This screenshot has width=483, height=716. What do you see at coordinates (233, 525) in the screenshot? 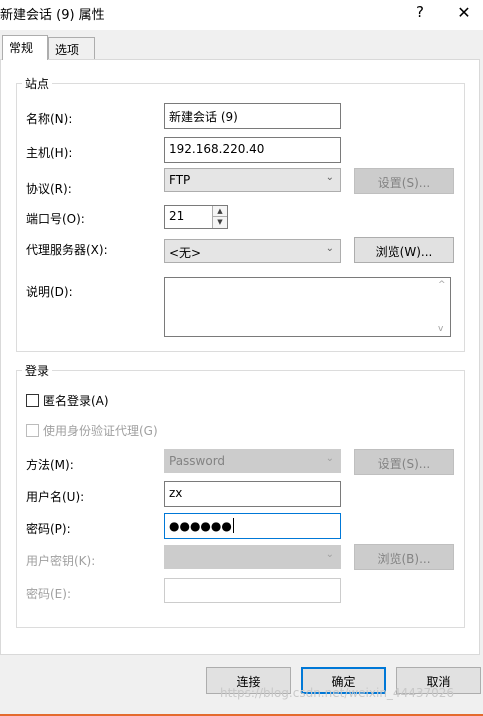
I see `text-caret` at bounding box center [233, 525].